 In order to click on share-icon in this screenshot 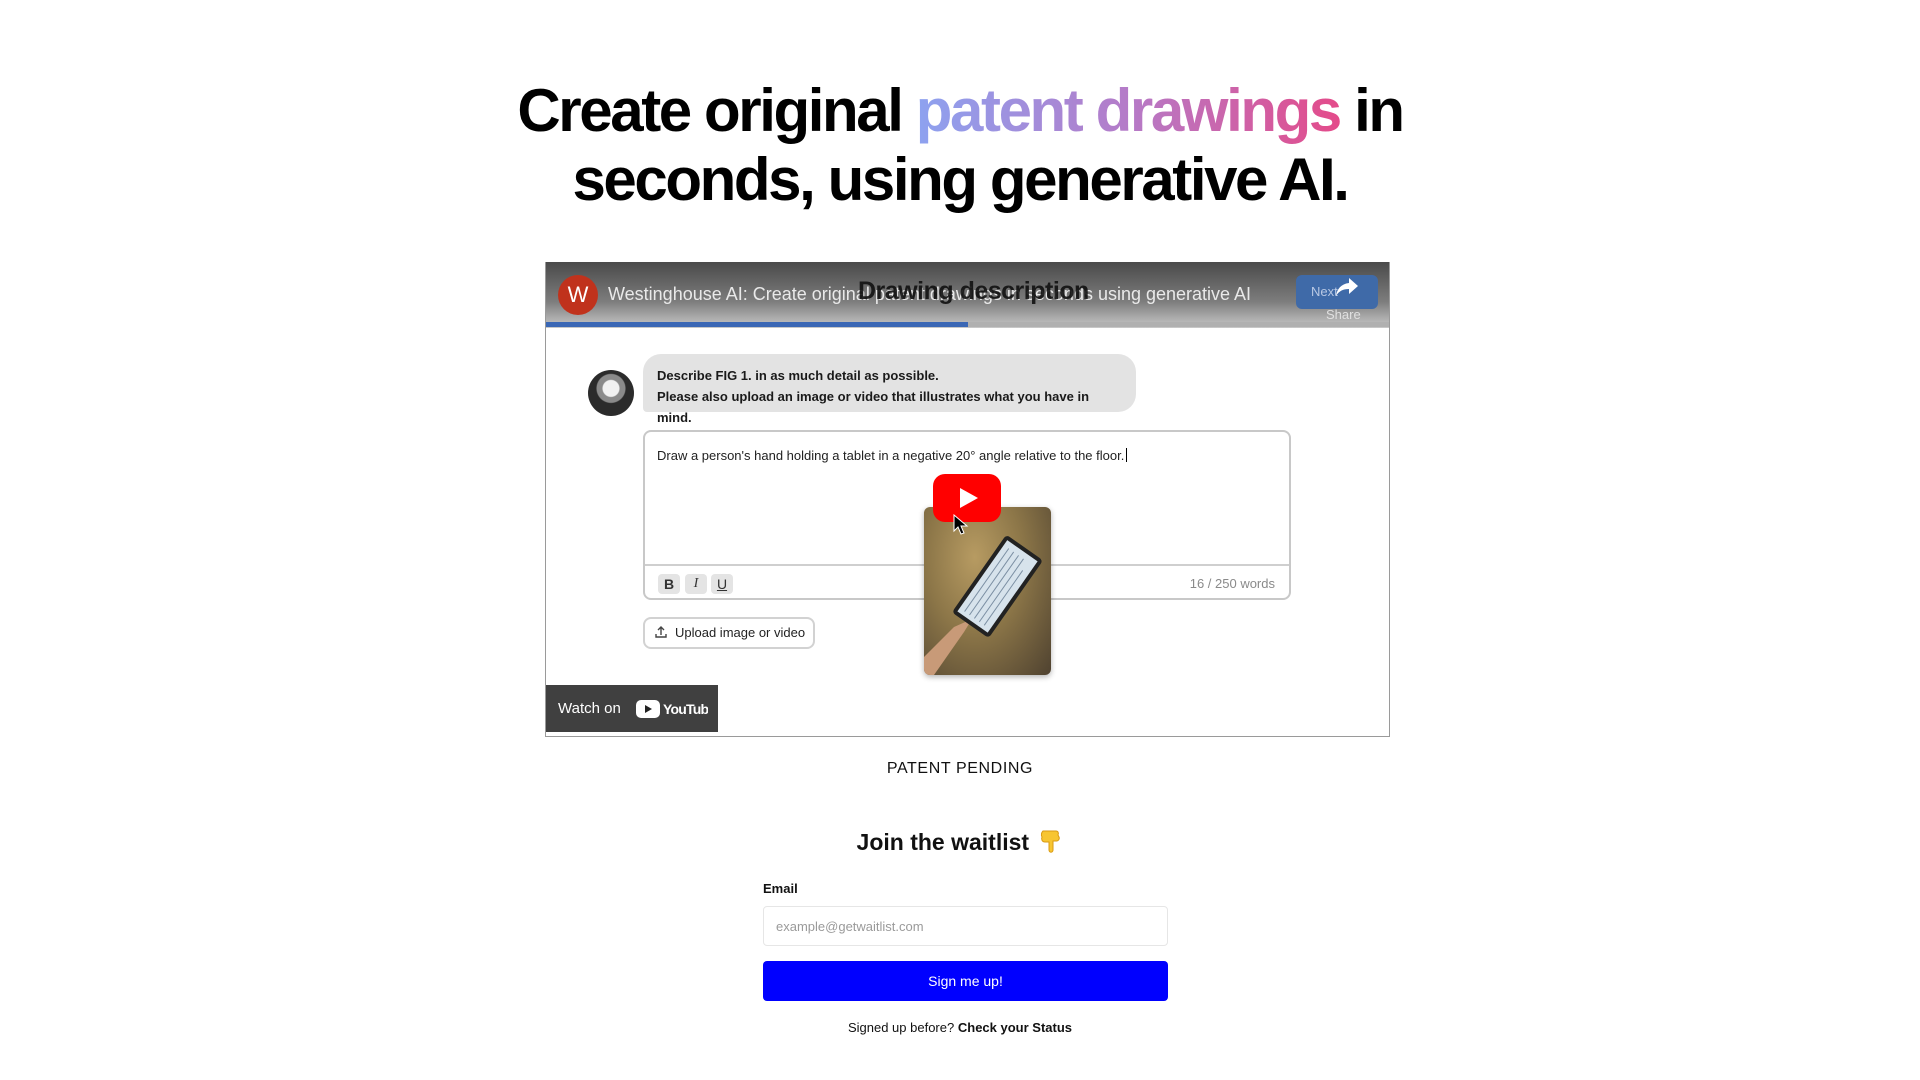, I will do `click(1347, 287)`.